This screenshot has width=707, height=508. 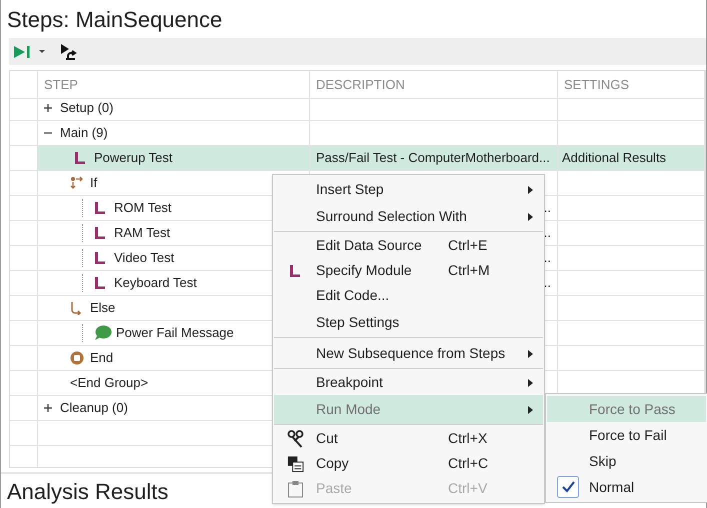 I want to click on column-header: STEP, so click(x=174, y=85).